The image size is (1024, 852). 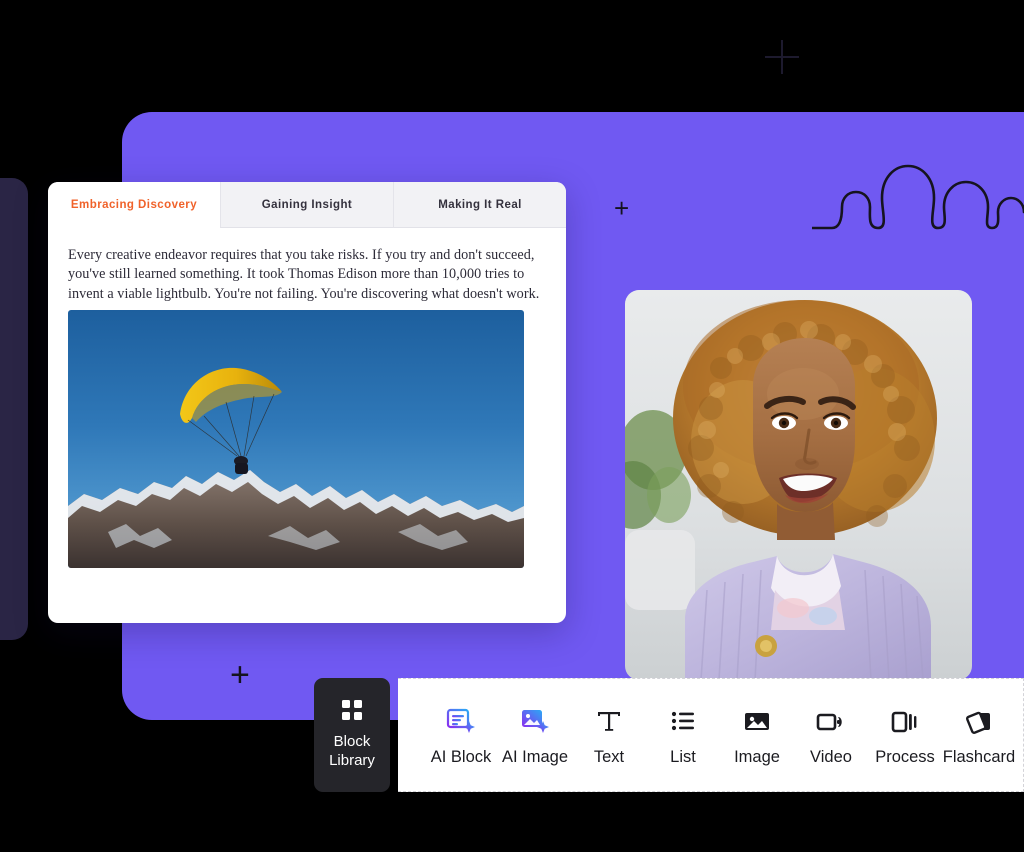 I want to click on tool-text: Text, so click(x=609, y=735).